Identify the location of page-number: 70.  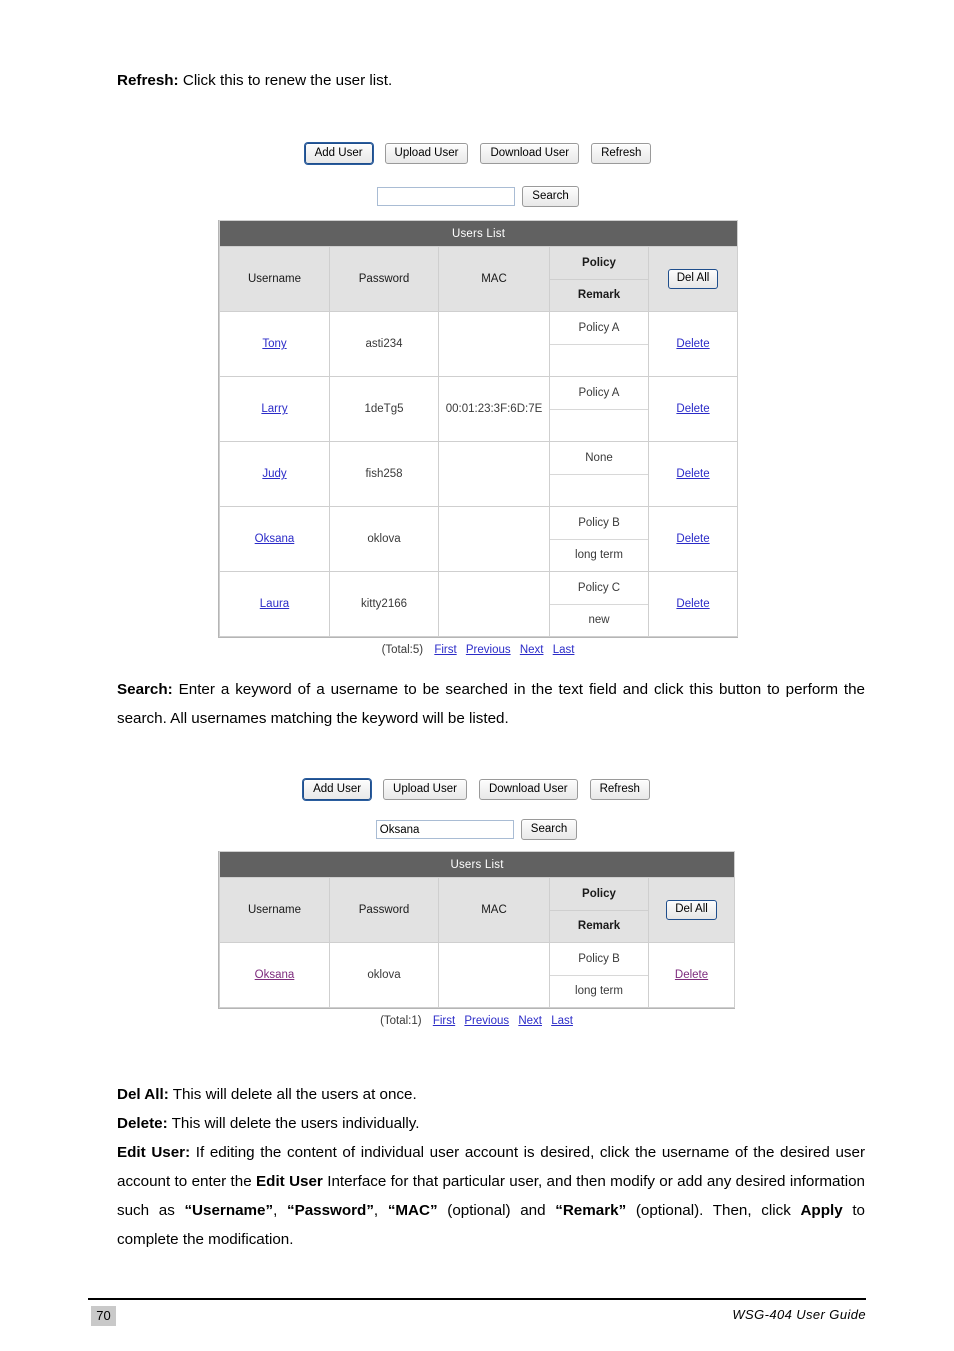
(103, 1316).